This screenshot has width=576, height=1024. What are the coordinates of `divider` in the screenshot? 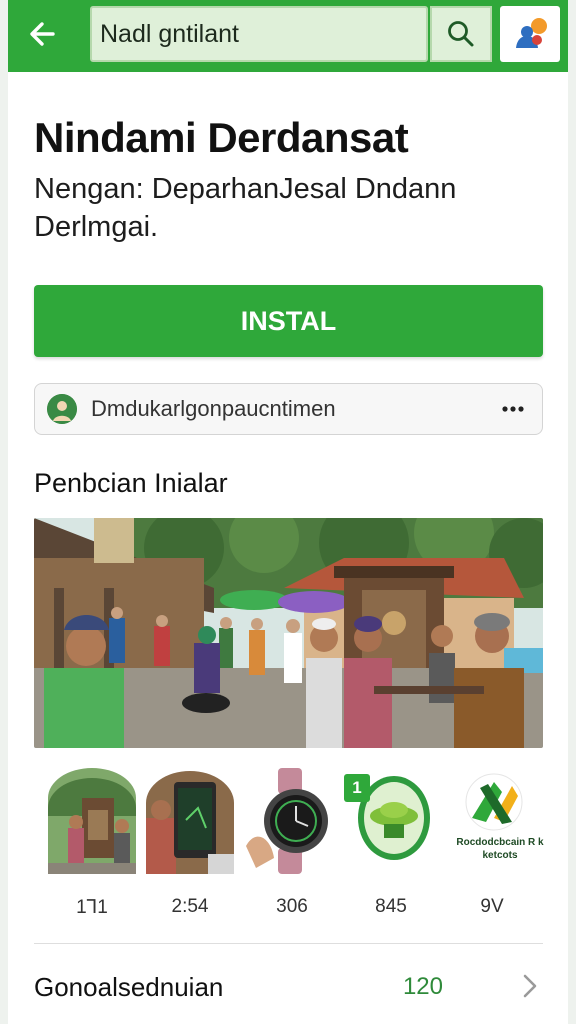 It's located at (288, 943).